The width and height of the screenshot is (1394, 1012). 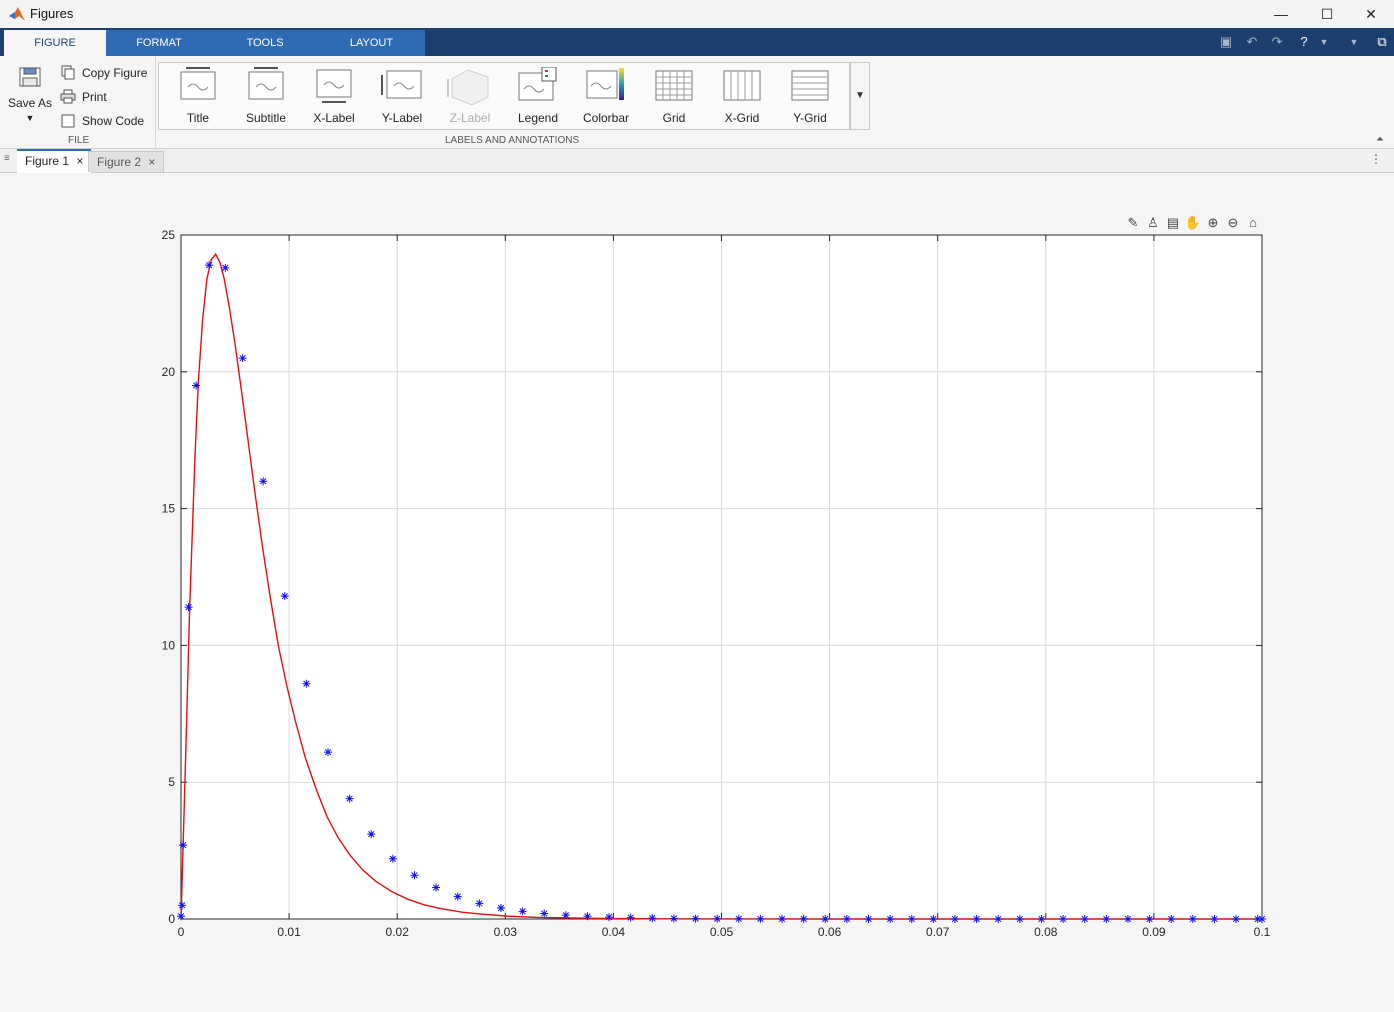 I want to click on ylabel-button: Y-Label, so click(x=402, y=96).